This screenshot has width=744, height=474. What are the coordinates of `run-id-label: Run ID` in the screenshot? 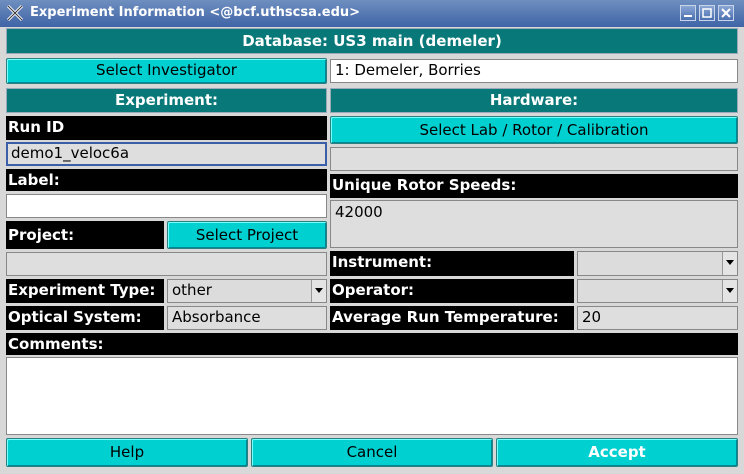 It's located at (166, 128).